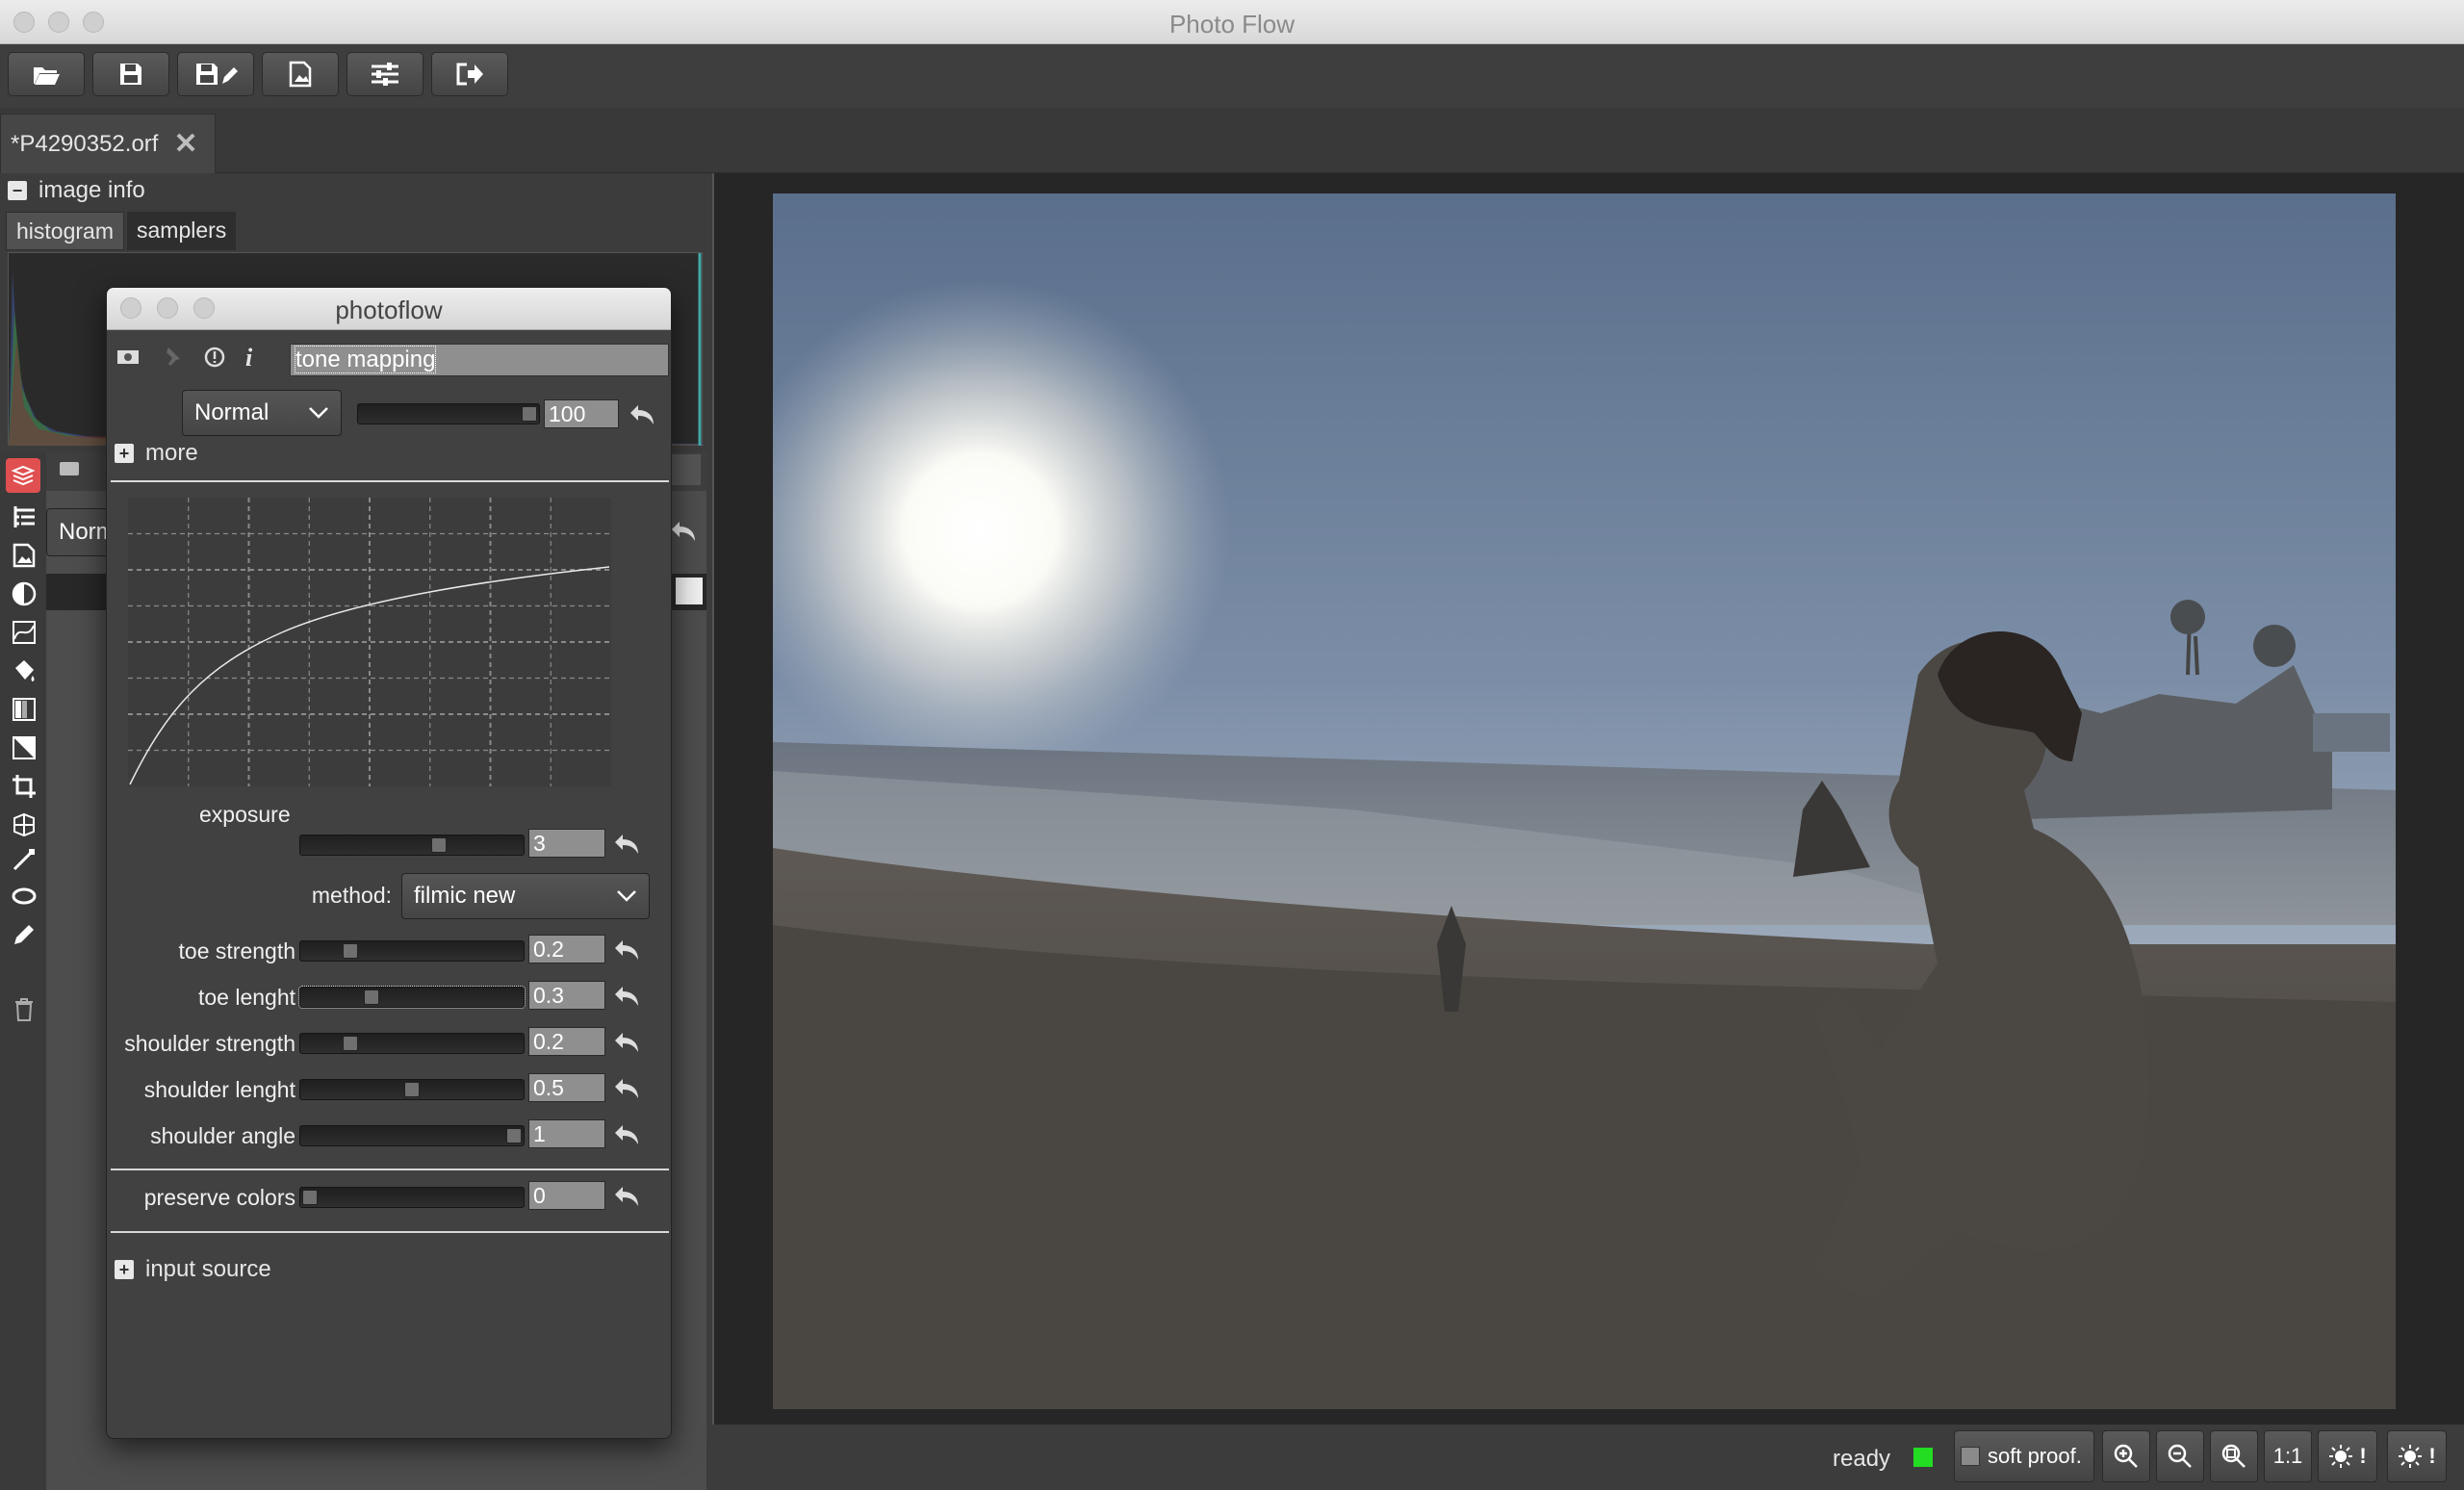 This screenshot has height=1490, width=2464. I want to click on group-tool, so click(24, 516).